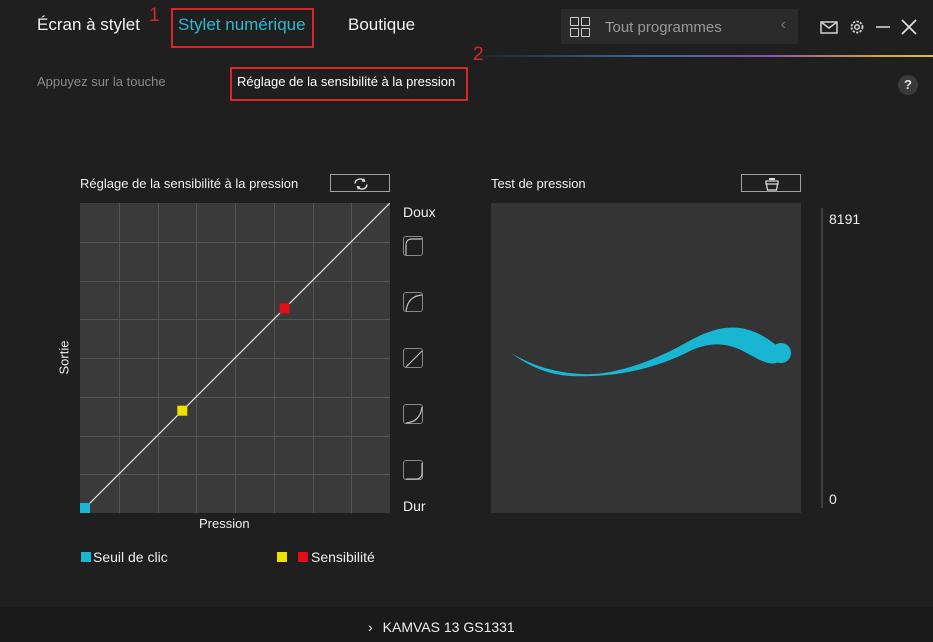 Image resolution: width=933 pixels, height=642 pixels. Describe the element at coordinates (86, 557) in the screenshot. I see `threshold-legend-swatch` at that location.